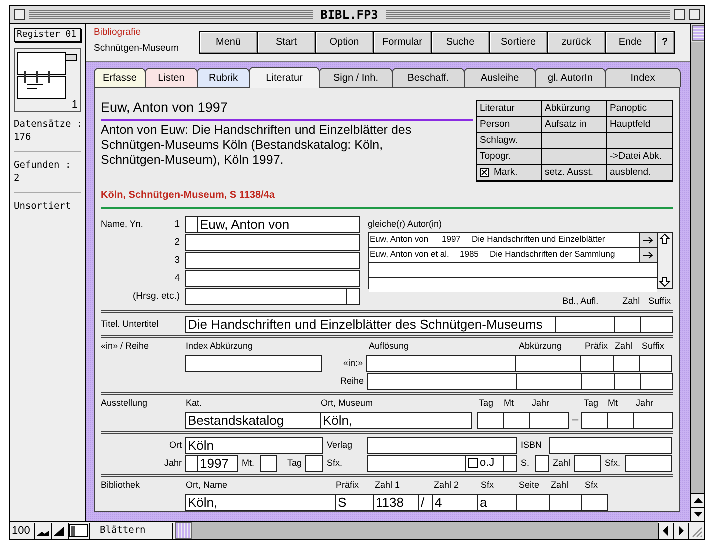 The height and width of the screenshot is (543, 705). Describe the element at coordinates (473, 463) in the screenshot. I see `checkbox-icon` at that location.